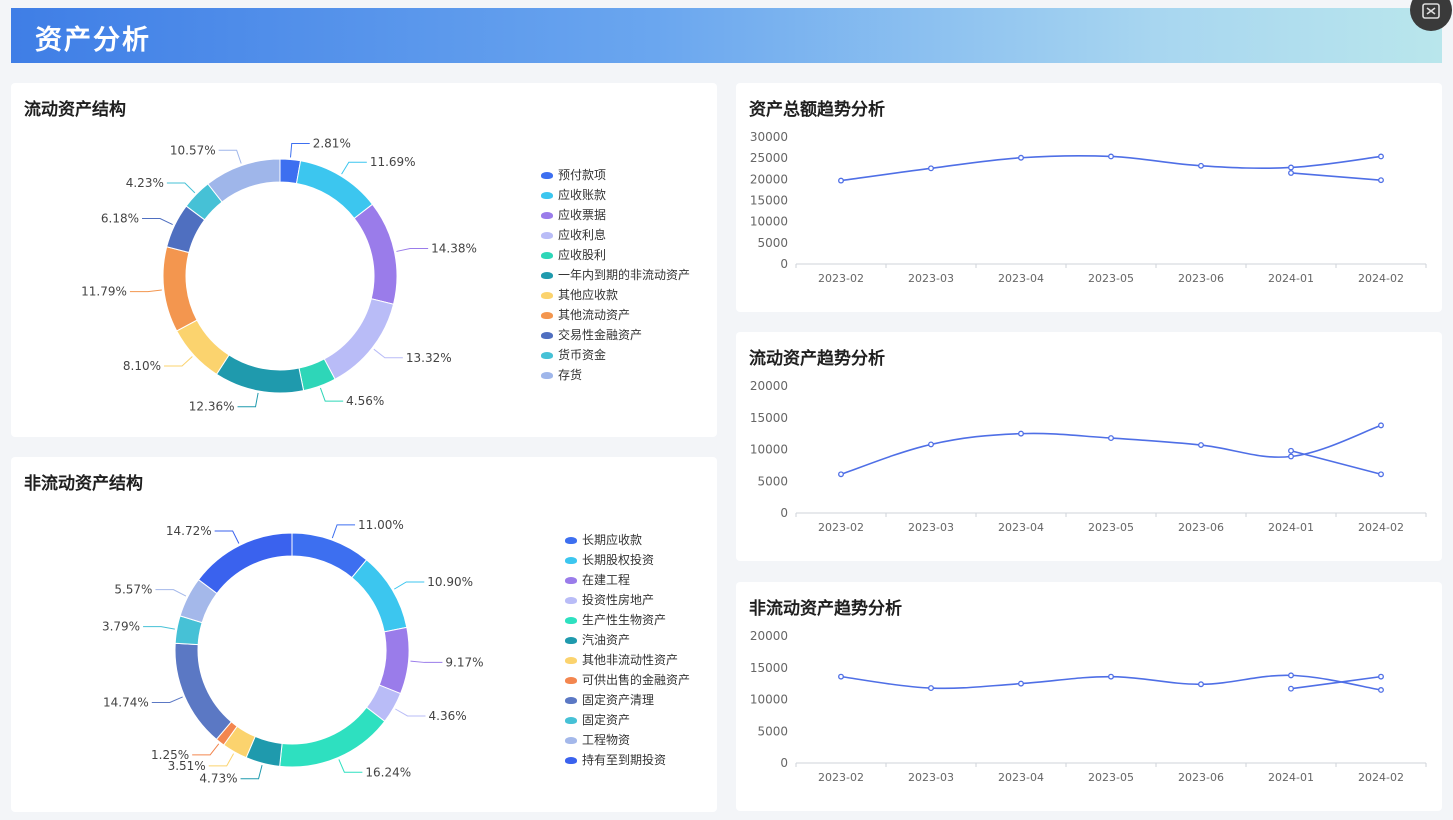  Describe the element at coordinates (615, 335) in the screenshot. I see `legend-item: 交易性金融资产` at that location.